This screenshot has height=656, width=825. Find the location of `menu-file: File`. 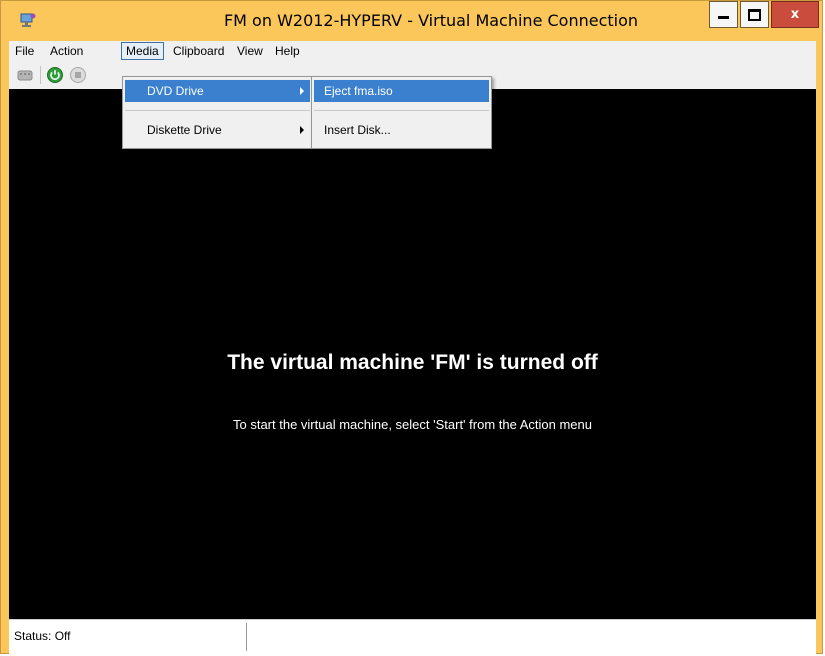

menu-file: File is located at coordinates (24, 51).